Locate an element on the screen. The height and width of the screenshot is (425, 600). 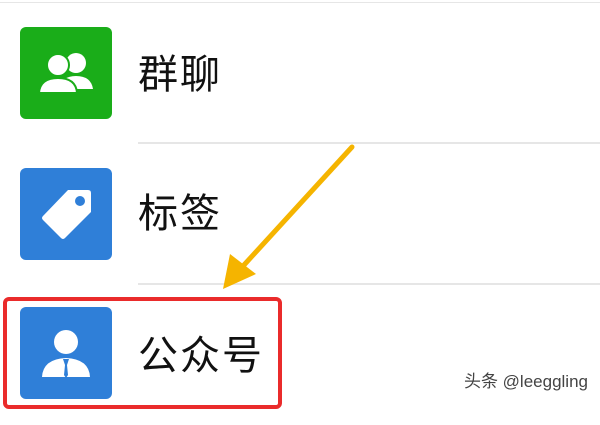
group-chat-icon is located at coordinates (65, 73).